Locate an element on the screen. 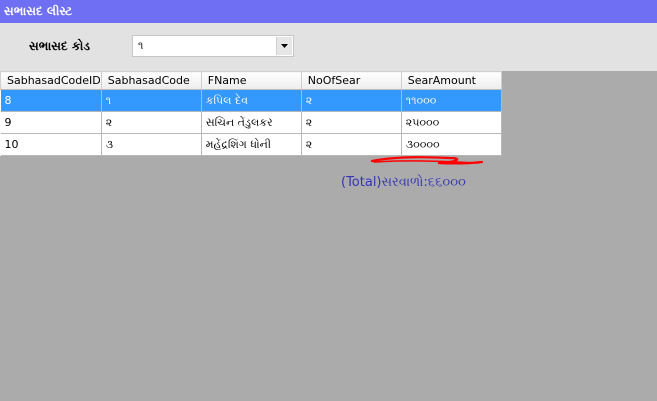  column-header-sabhasadcode: SabhasadCode is located at coordinates (151, 80).